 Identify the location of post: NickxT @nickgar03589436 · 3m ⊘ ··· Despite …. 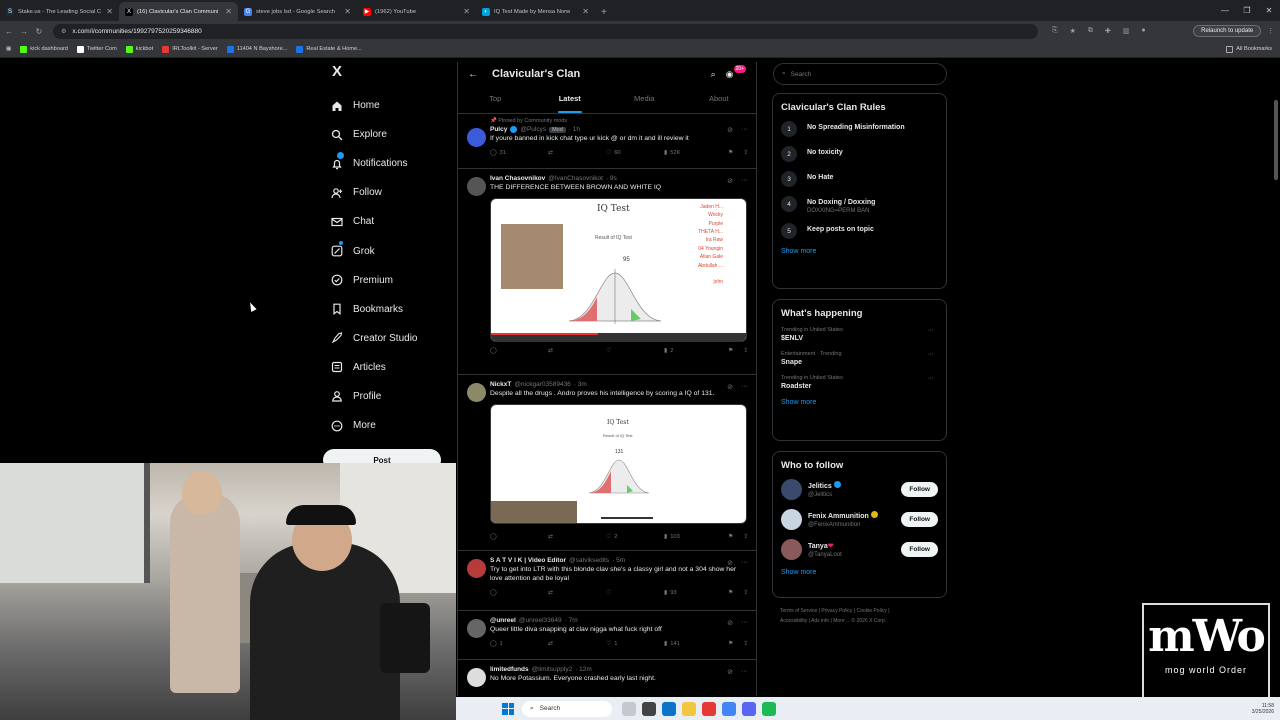
(607, 463).